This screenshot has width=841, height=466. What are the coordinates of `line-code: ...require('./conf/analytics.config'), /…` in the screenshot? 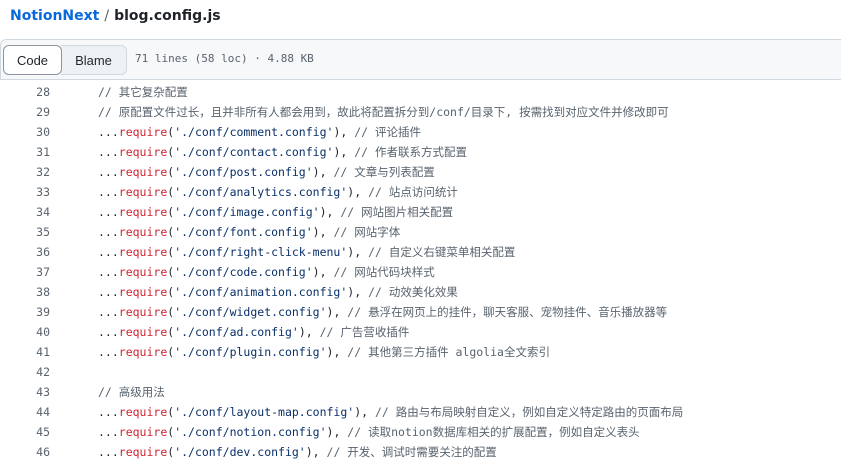 It's located at (254, 192).